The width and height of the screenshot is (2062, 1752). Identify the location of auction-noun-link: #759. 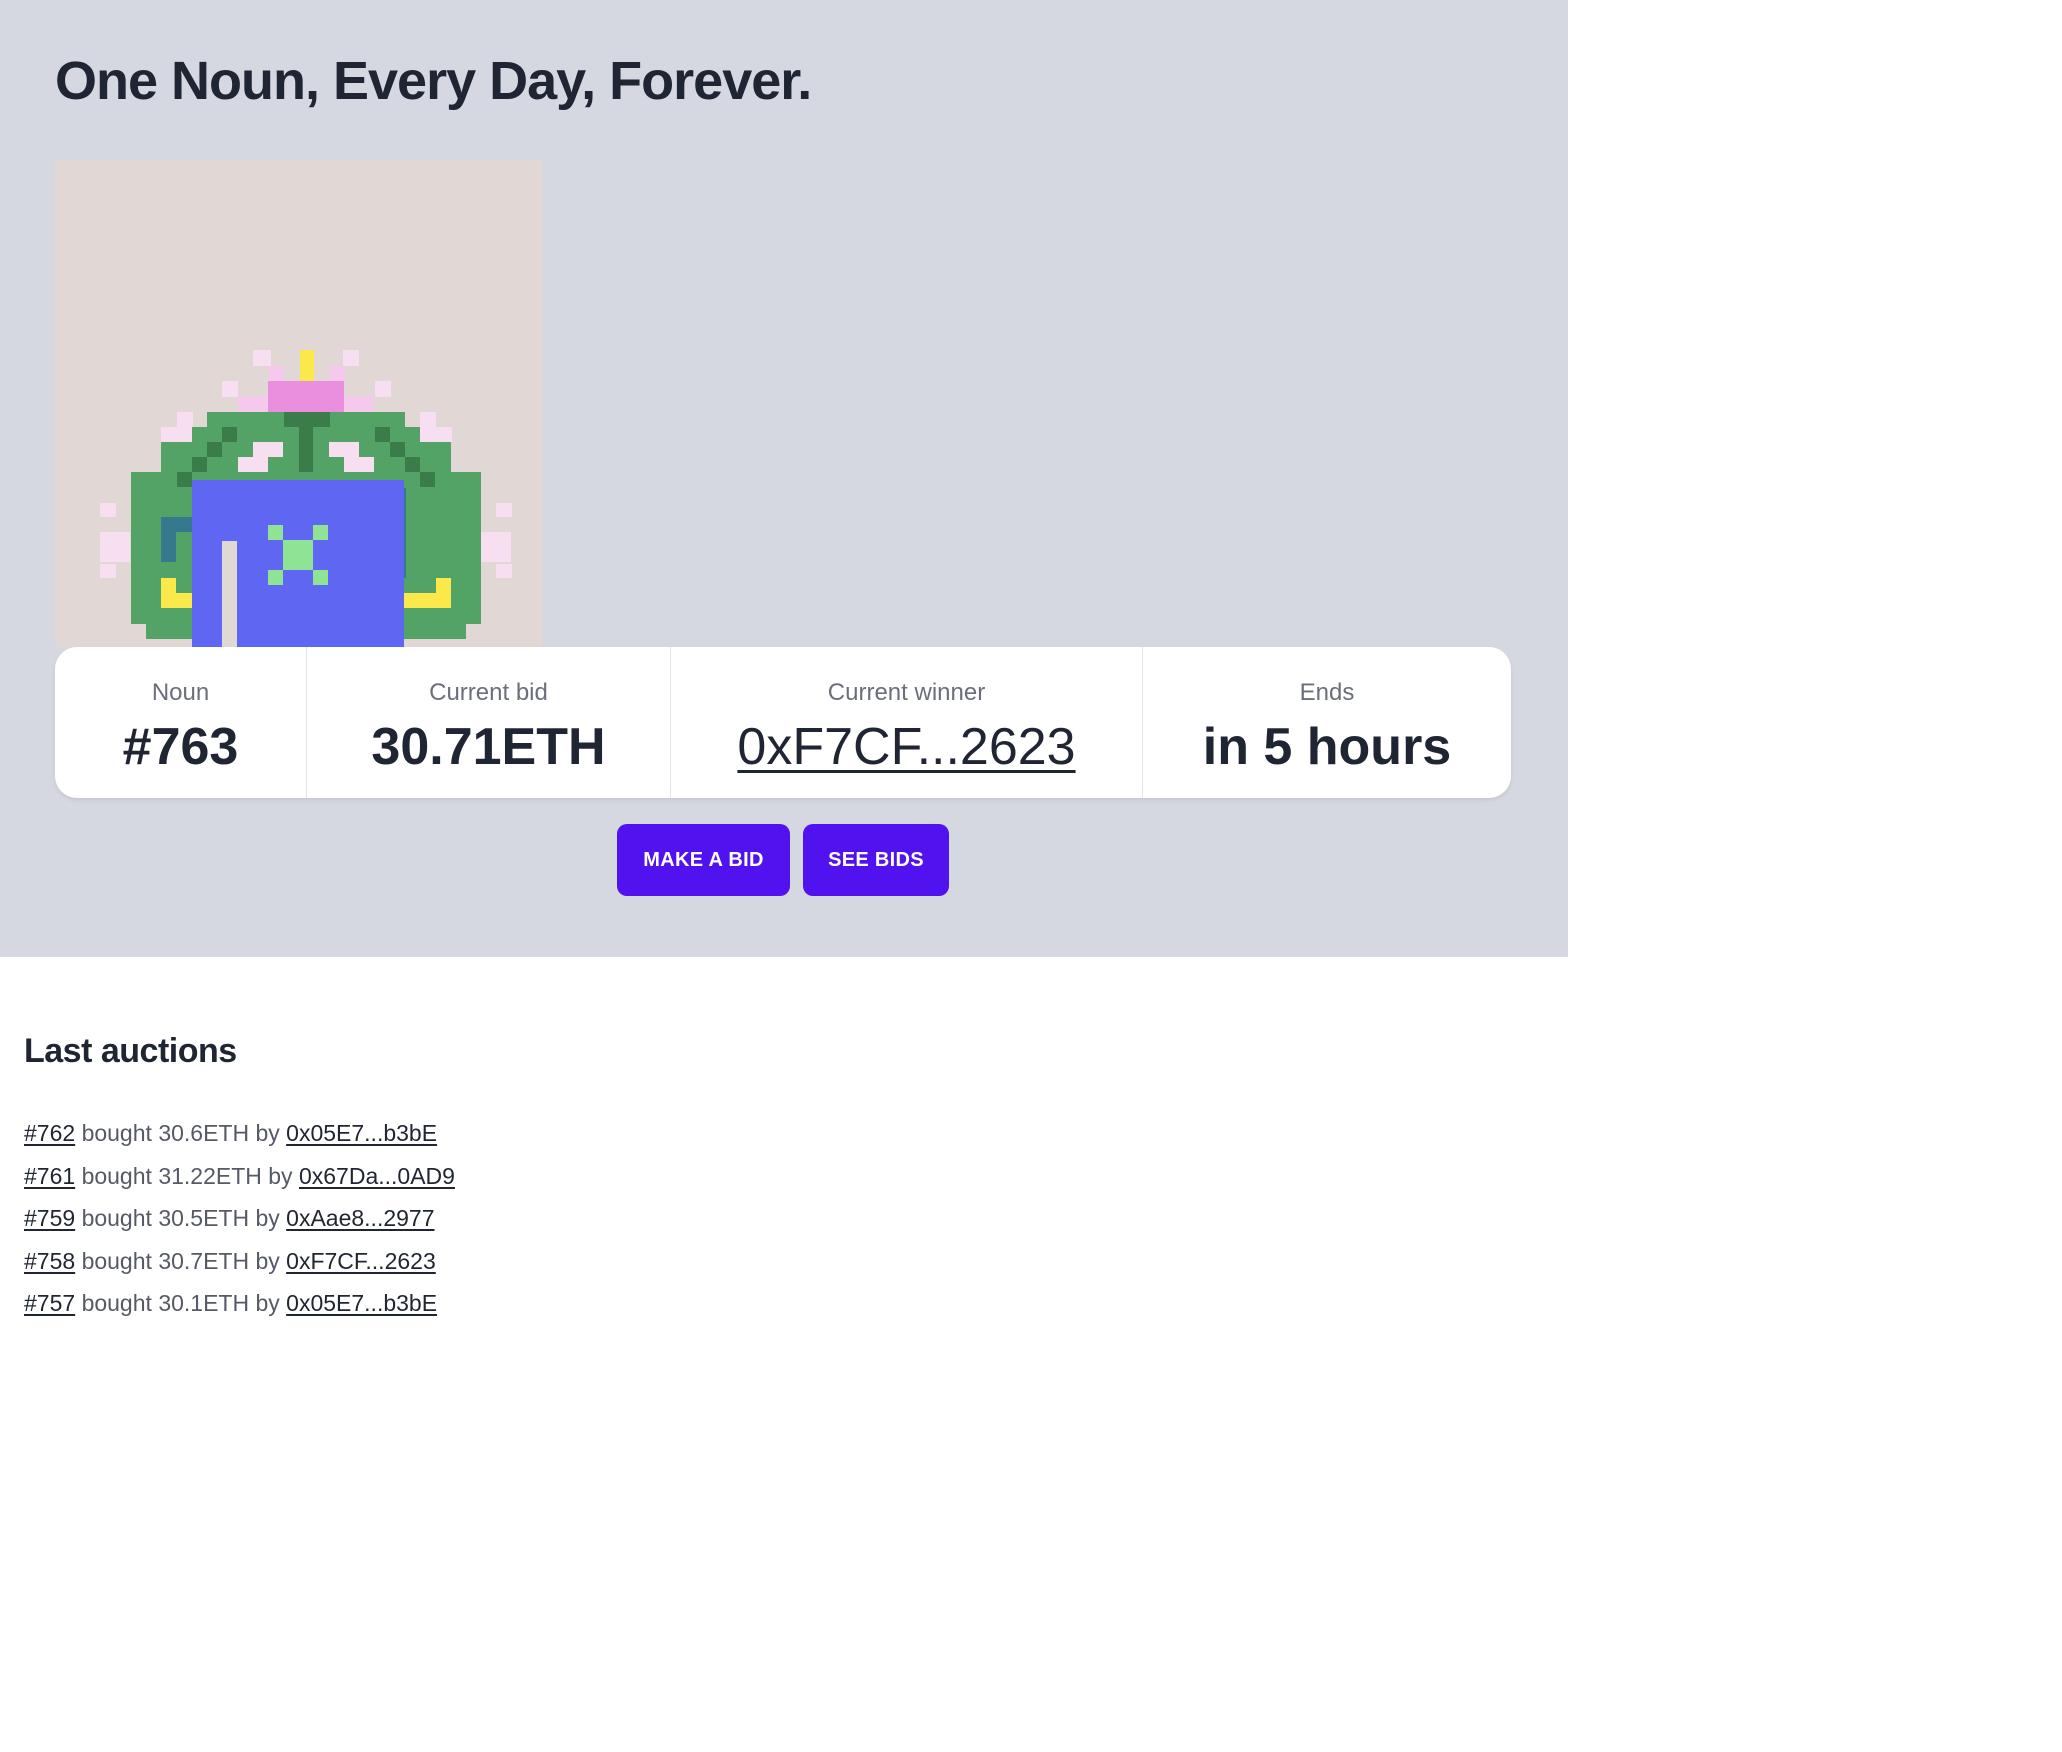
(49, 1218).